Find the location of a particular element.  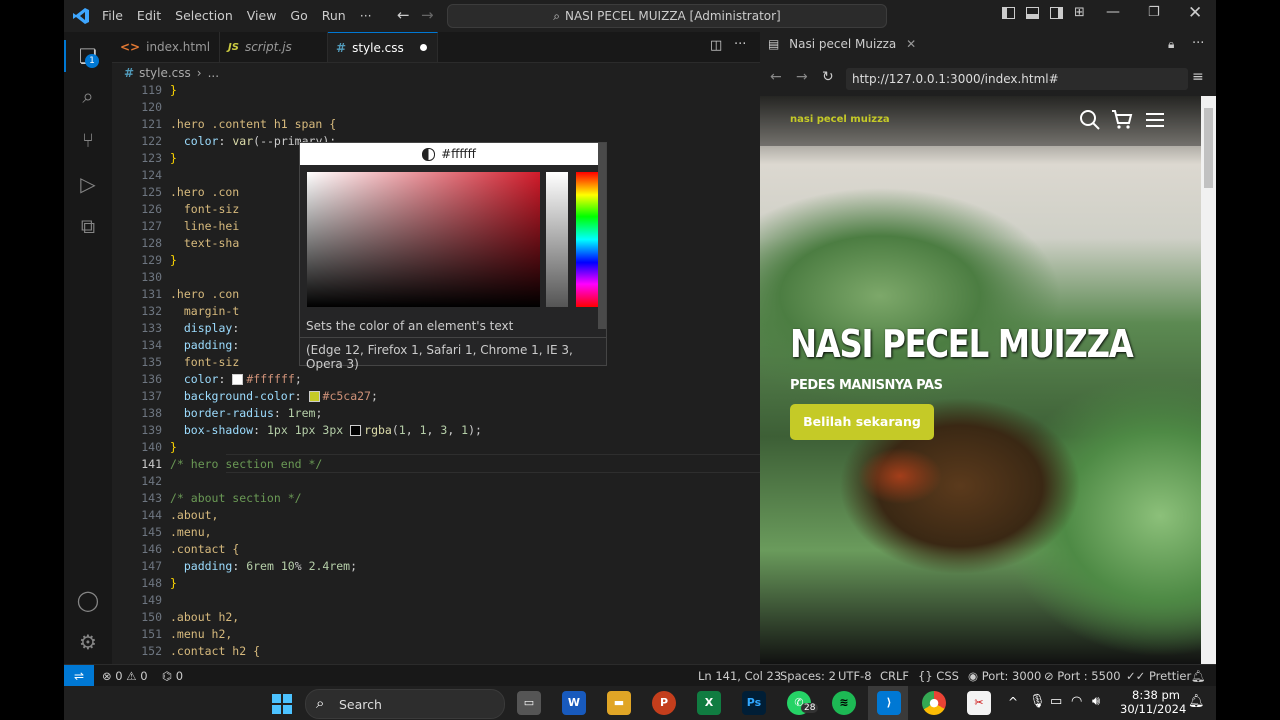

refresh-icon: ↻ is located at coordinates (828, 77).